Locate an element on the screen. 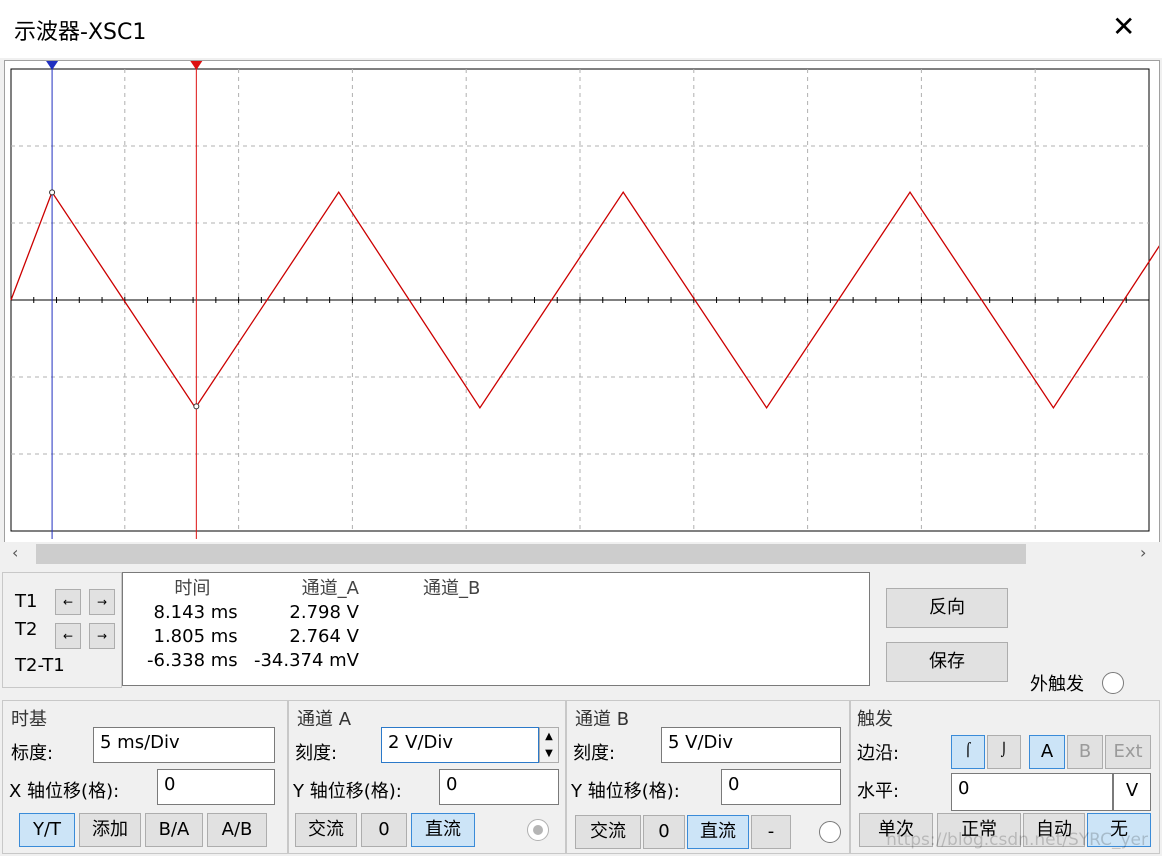 The image size is (1162, 856). trigger-level-unit: V is located at coordinates (1132, 792).